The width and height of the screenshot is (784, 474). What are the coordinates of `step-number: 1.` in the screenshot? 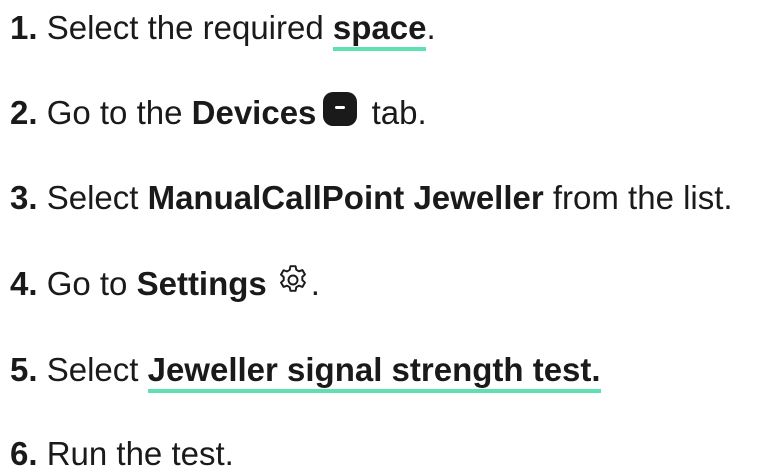 It's located at (24, 27).